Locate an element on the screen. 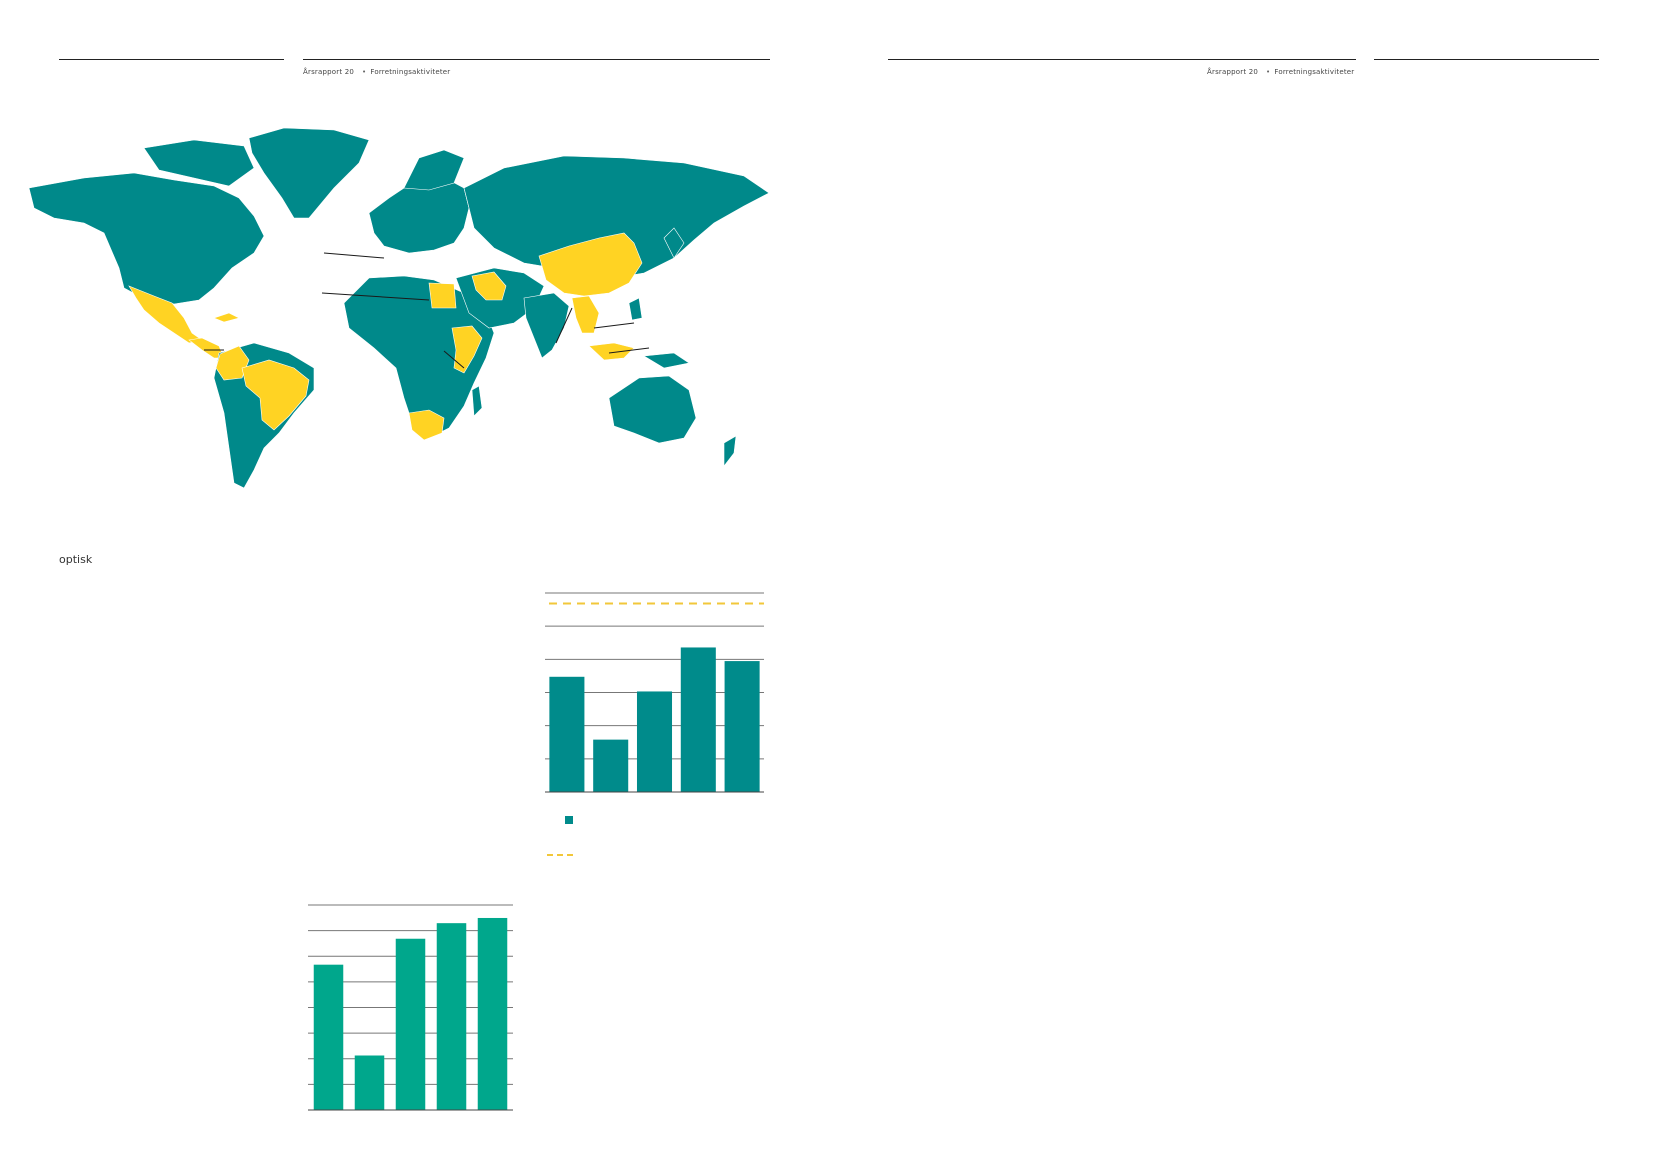 This screenshot has width=1654, height=1169. header-rule-right-a is located at coordinates (1122, 59).